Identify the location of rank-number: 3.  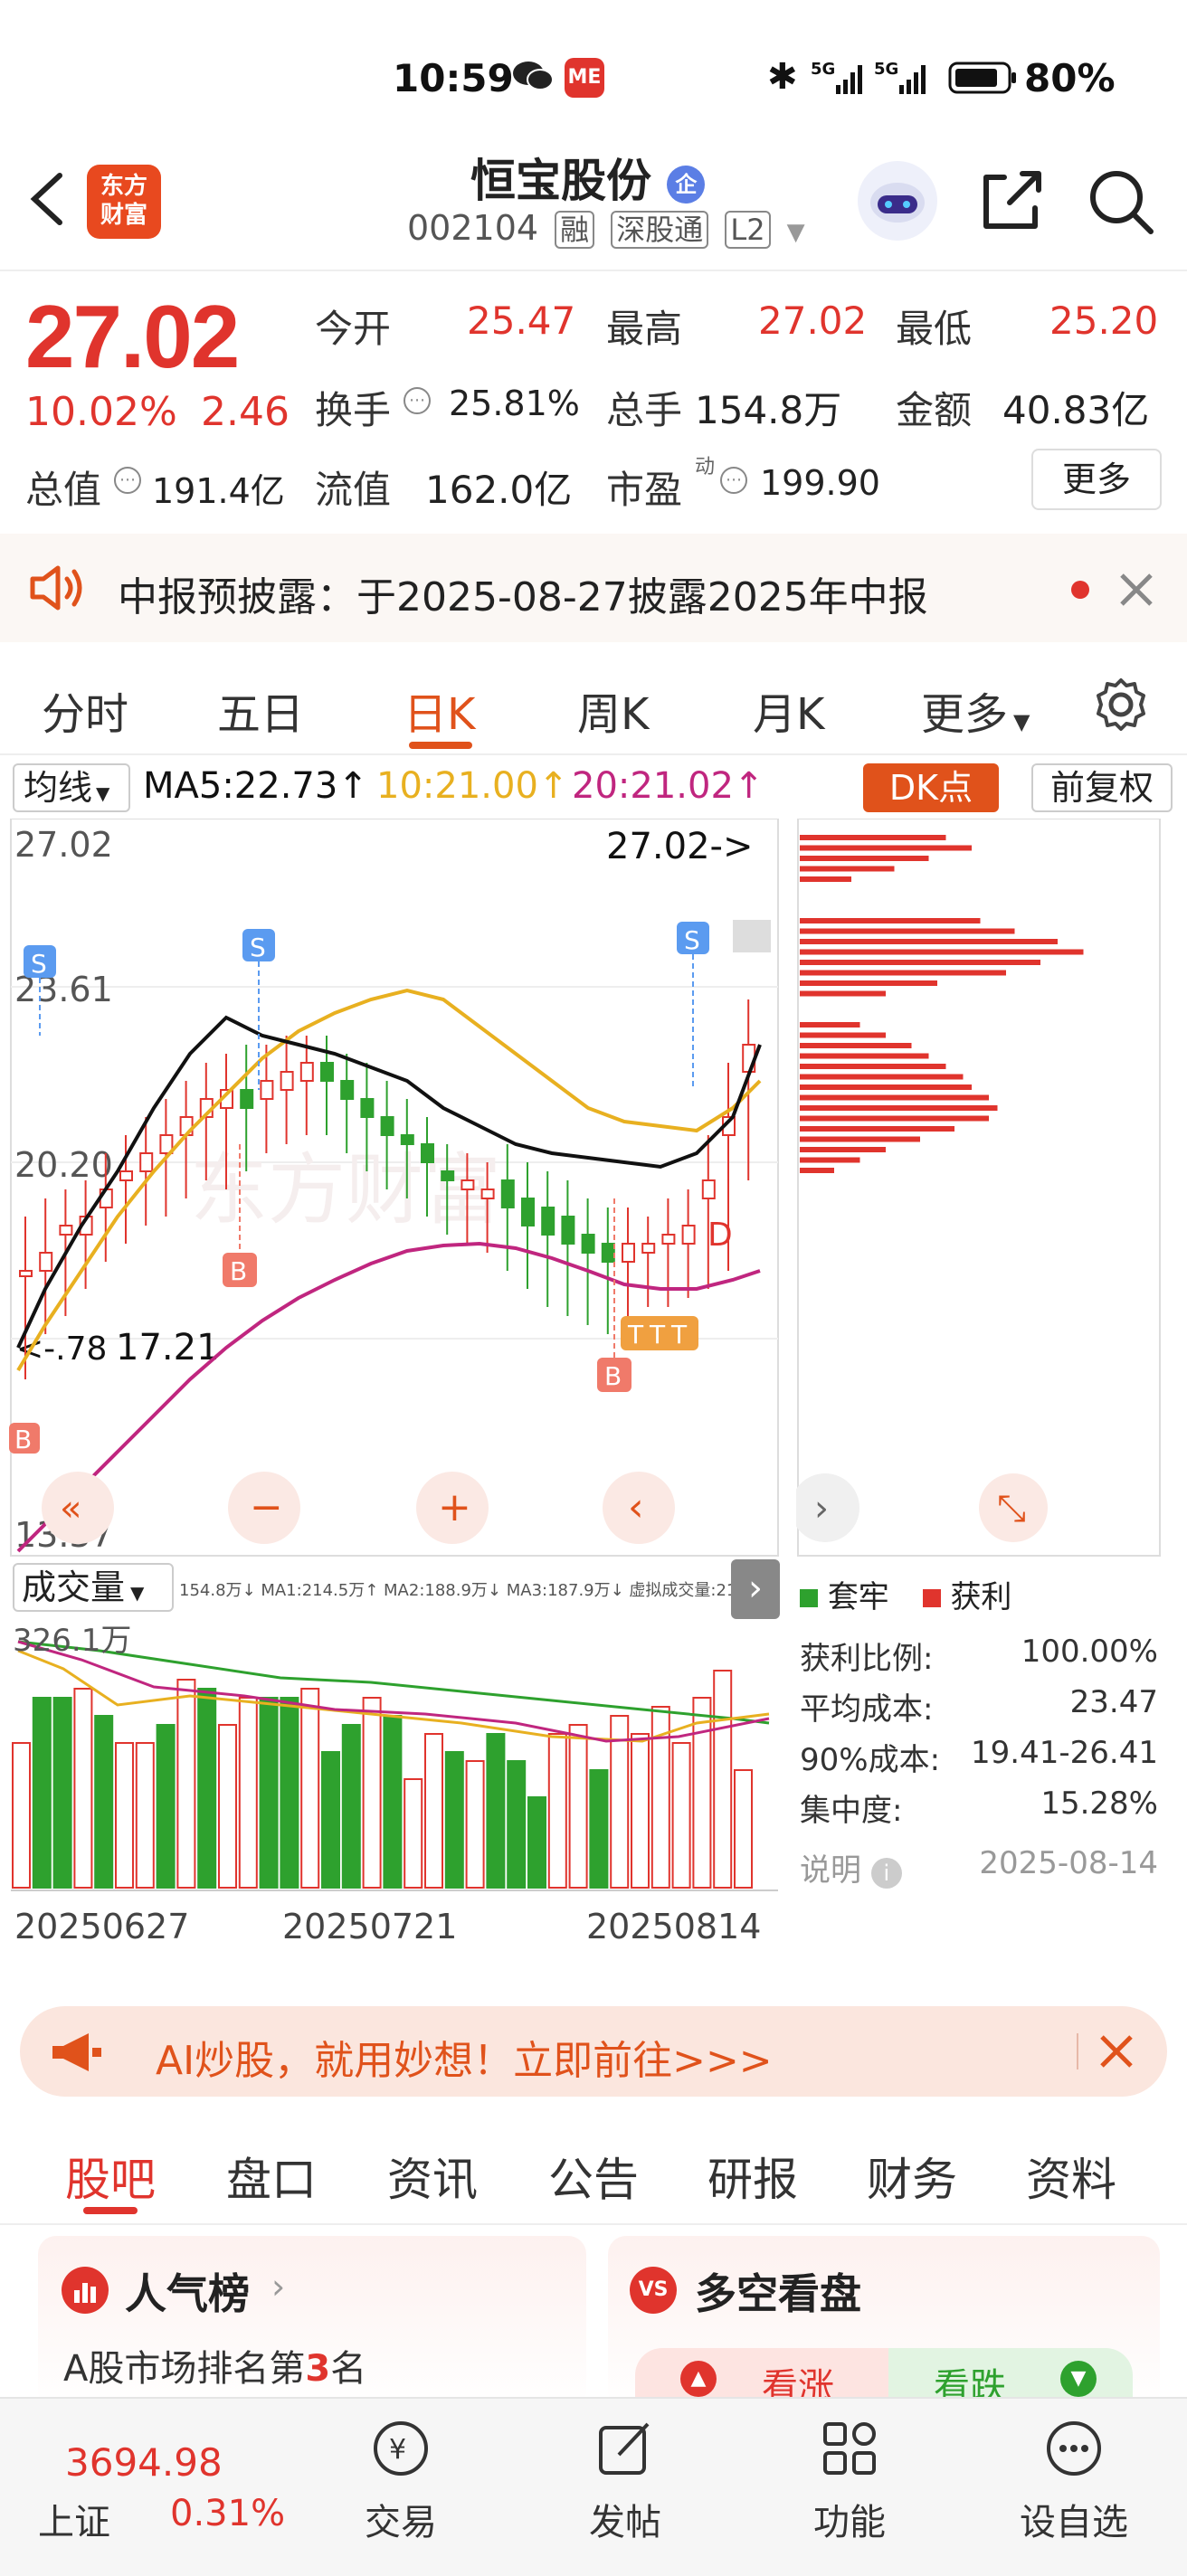
(318, 2369).